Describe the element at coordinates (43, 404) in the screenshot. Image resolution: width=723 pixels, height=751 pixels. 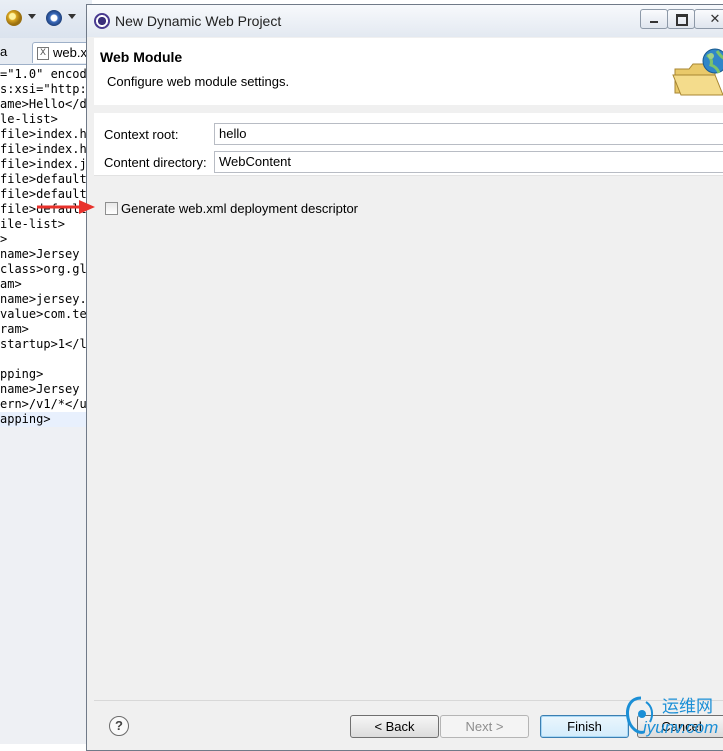
I see `code-line: ern>/v1/*</u` at that location.